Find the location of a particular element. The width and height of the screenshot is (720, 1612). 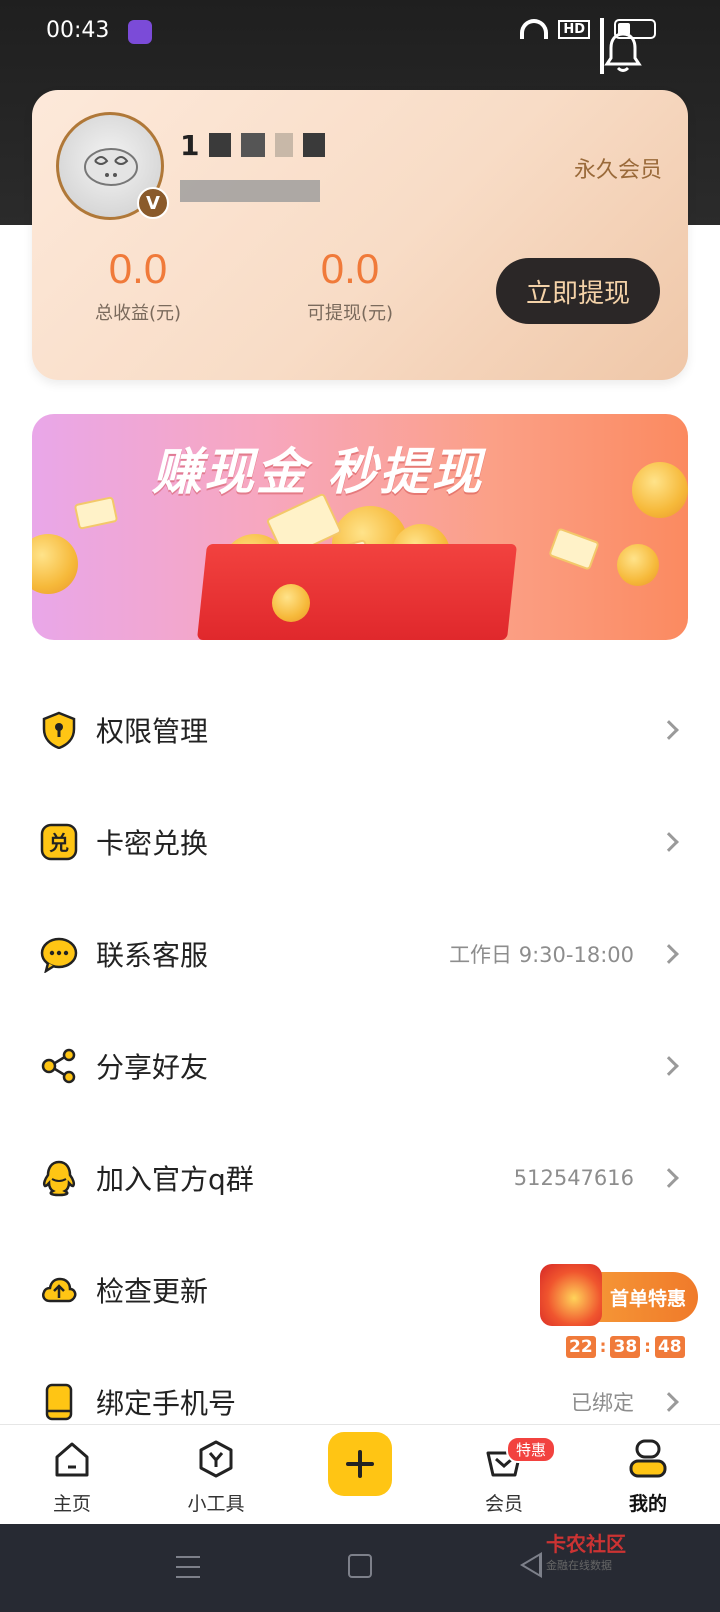

nav-item-mine: 我的 is located at coordinates (648, 1475).